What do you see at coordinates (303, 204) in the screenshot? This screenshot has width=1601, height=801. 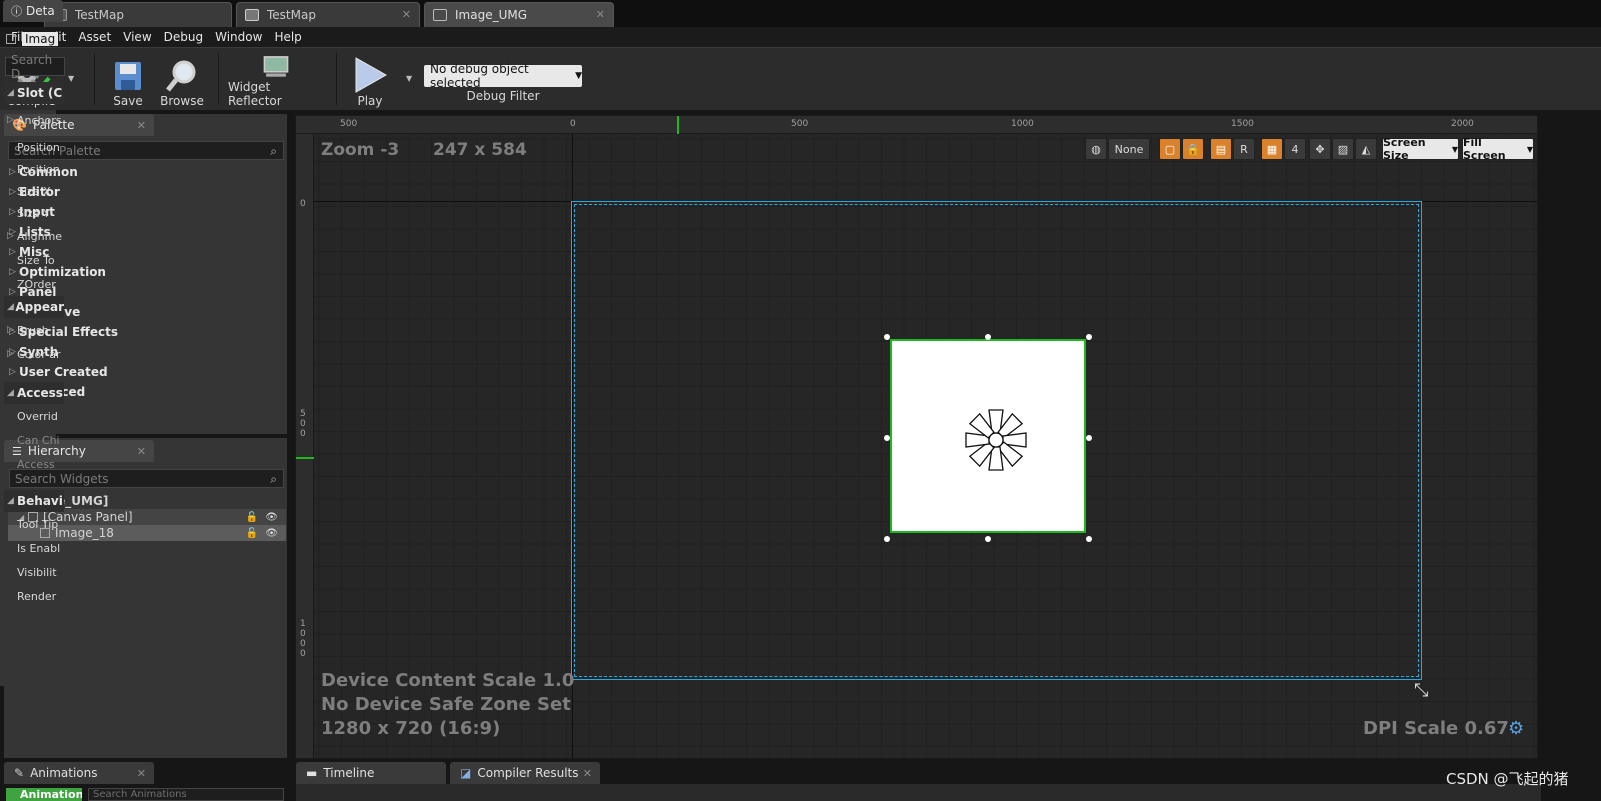 I see `ruler-tick-label: 0` at bounding box center [303, 204].